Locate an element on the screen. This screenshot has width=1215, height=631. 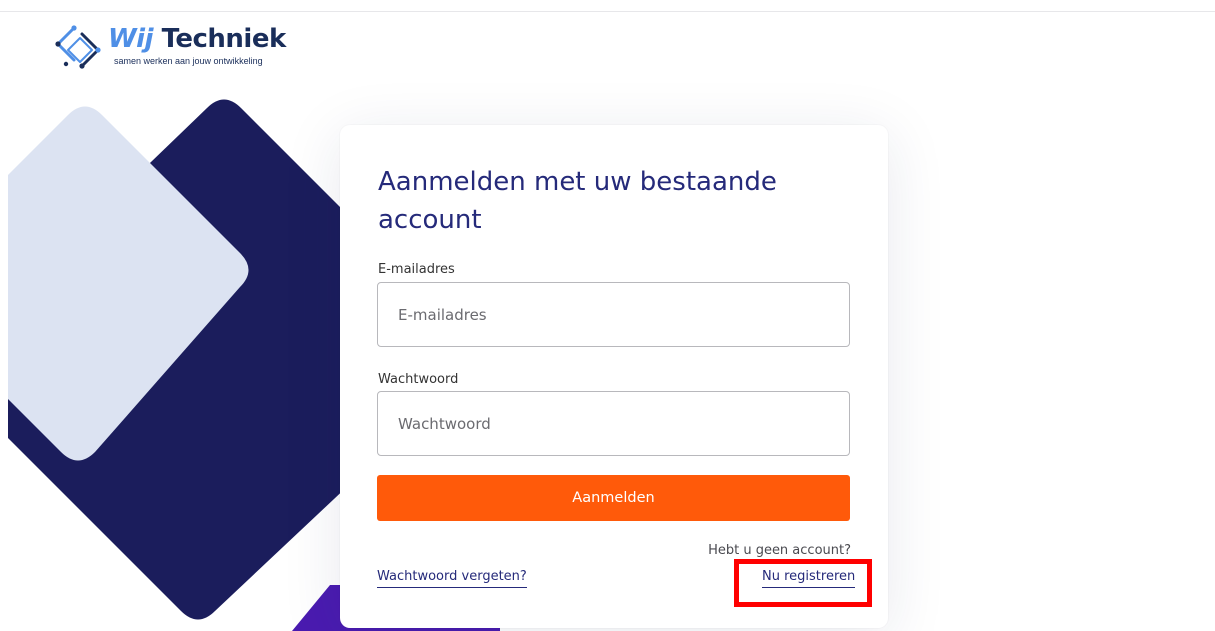
no-account-text: Hebt u geen account? is located at coordinates (779, 550).